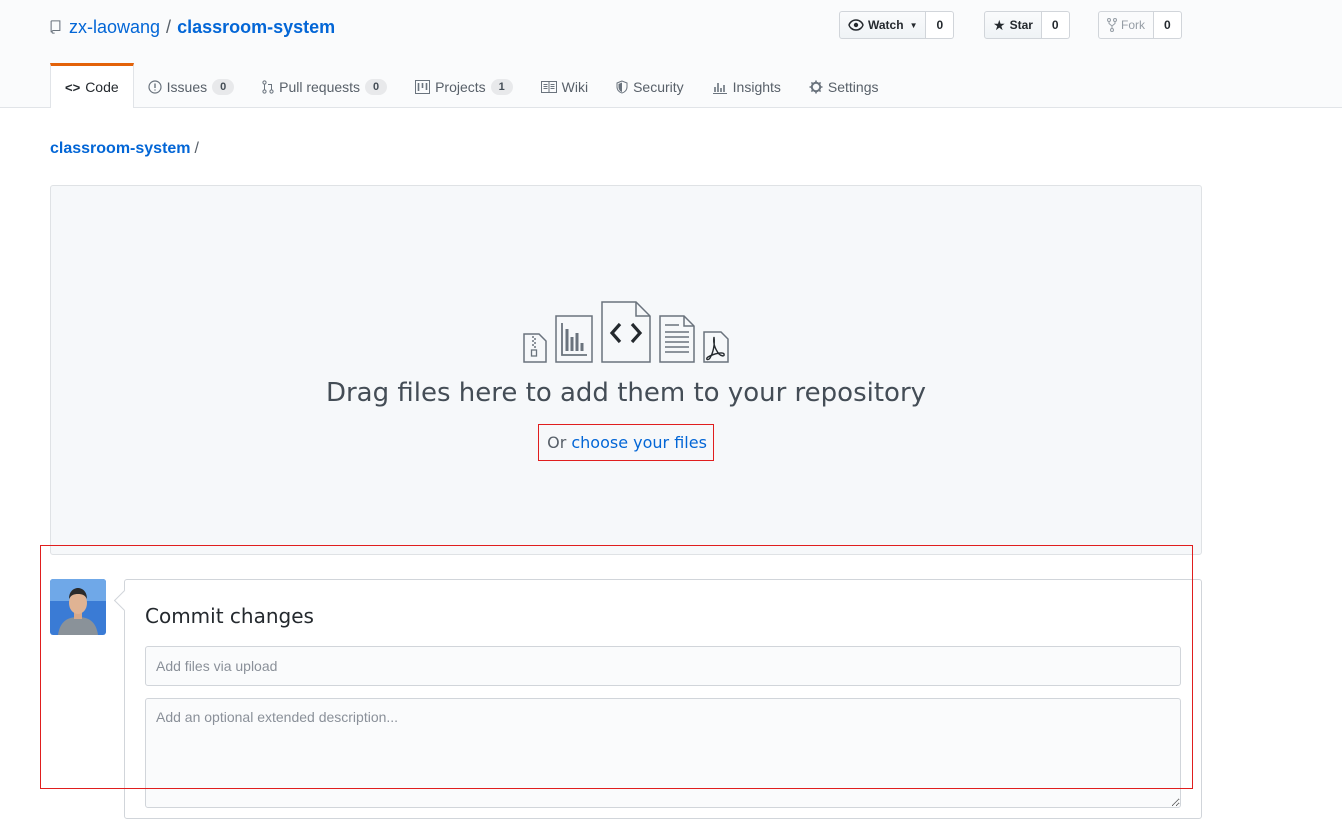  Describe the element at coordinates (256, 27) in the screenshot. I see `repo-name-link: classroom-system` at that location.